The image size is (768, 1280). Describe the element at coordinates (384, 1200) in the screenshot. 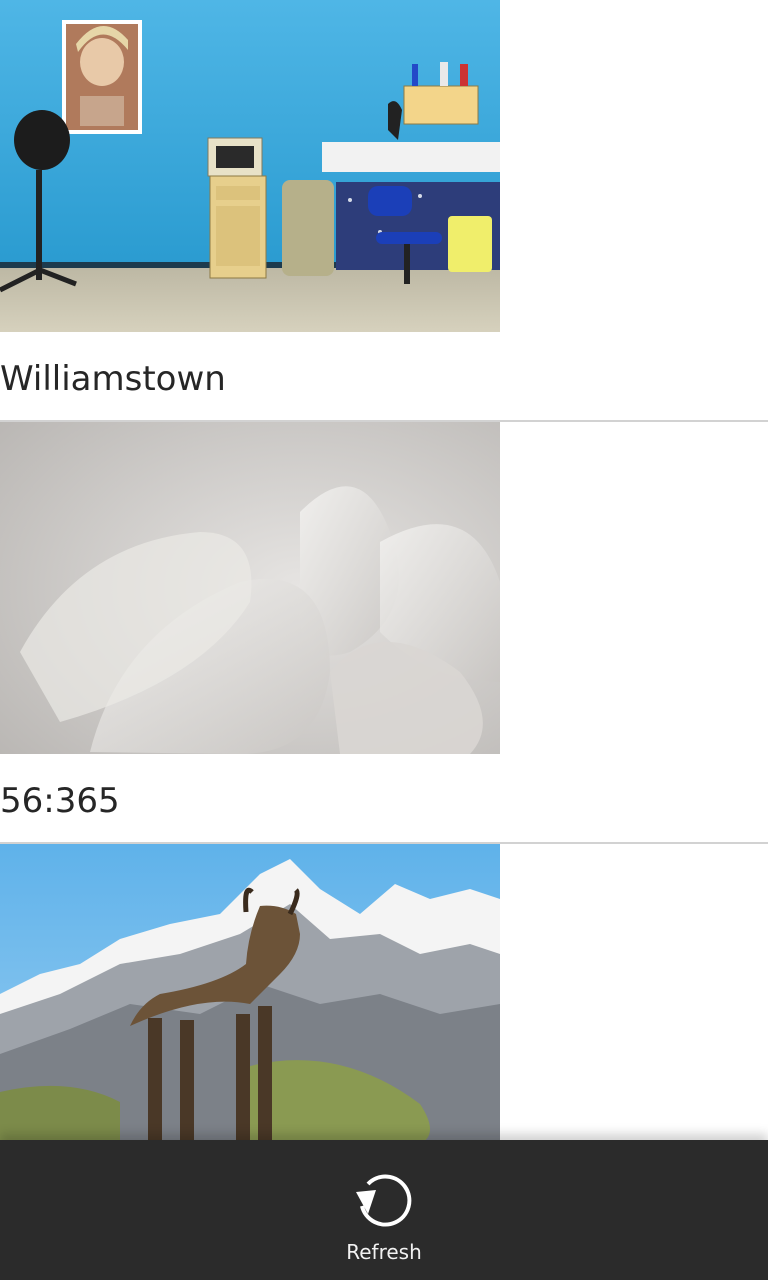

I see `refresh-icon` at that location.